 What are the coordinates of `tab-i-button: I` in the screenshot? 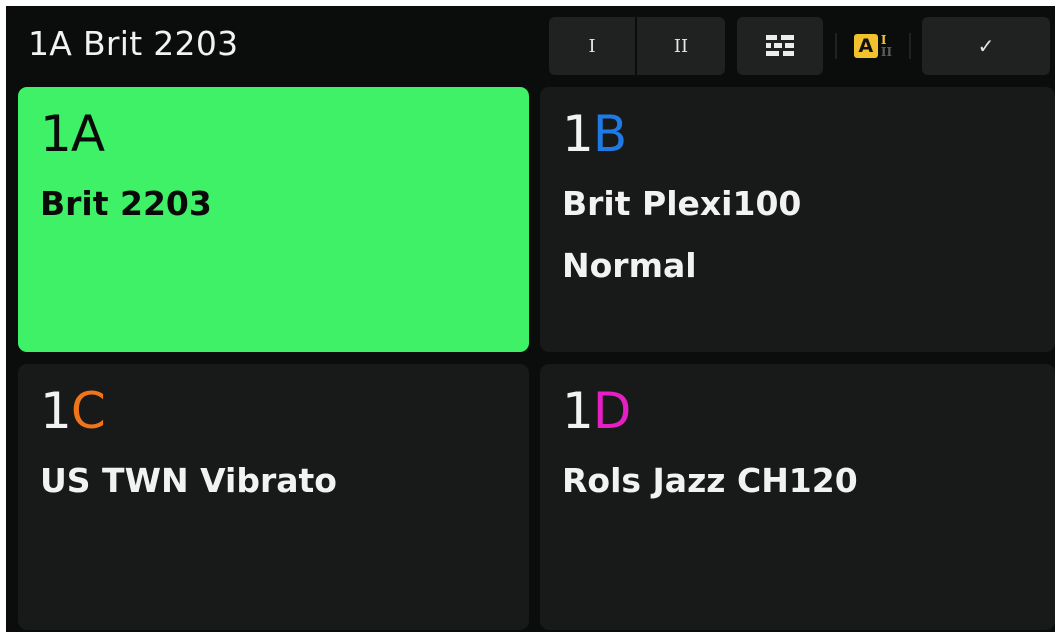 It's located at (592, 46).